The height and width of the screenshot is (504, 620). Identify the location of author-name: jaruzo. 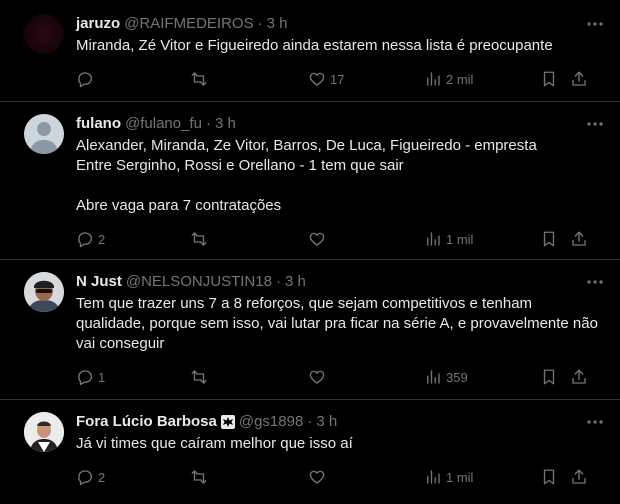
(98, 24).